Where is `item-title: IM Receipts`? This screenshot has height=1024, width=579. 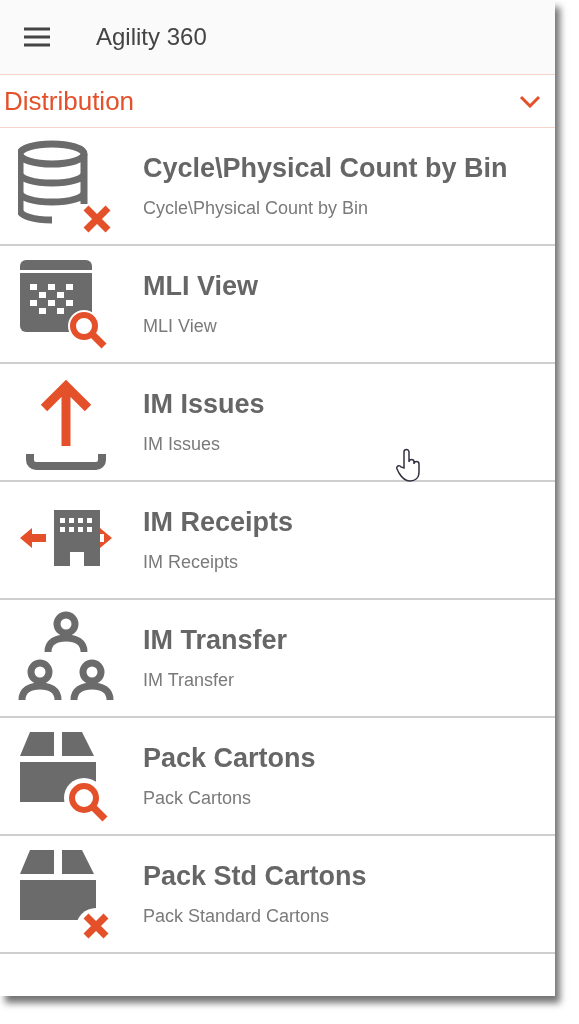
item-title: IM Receipts is located at coordinates (218, 522).